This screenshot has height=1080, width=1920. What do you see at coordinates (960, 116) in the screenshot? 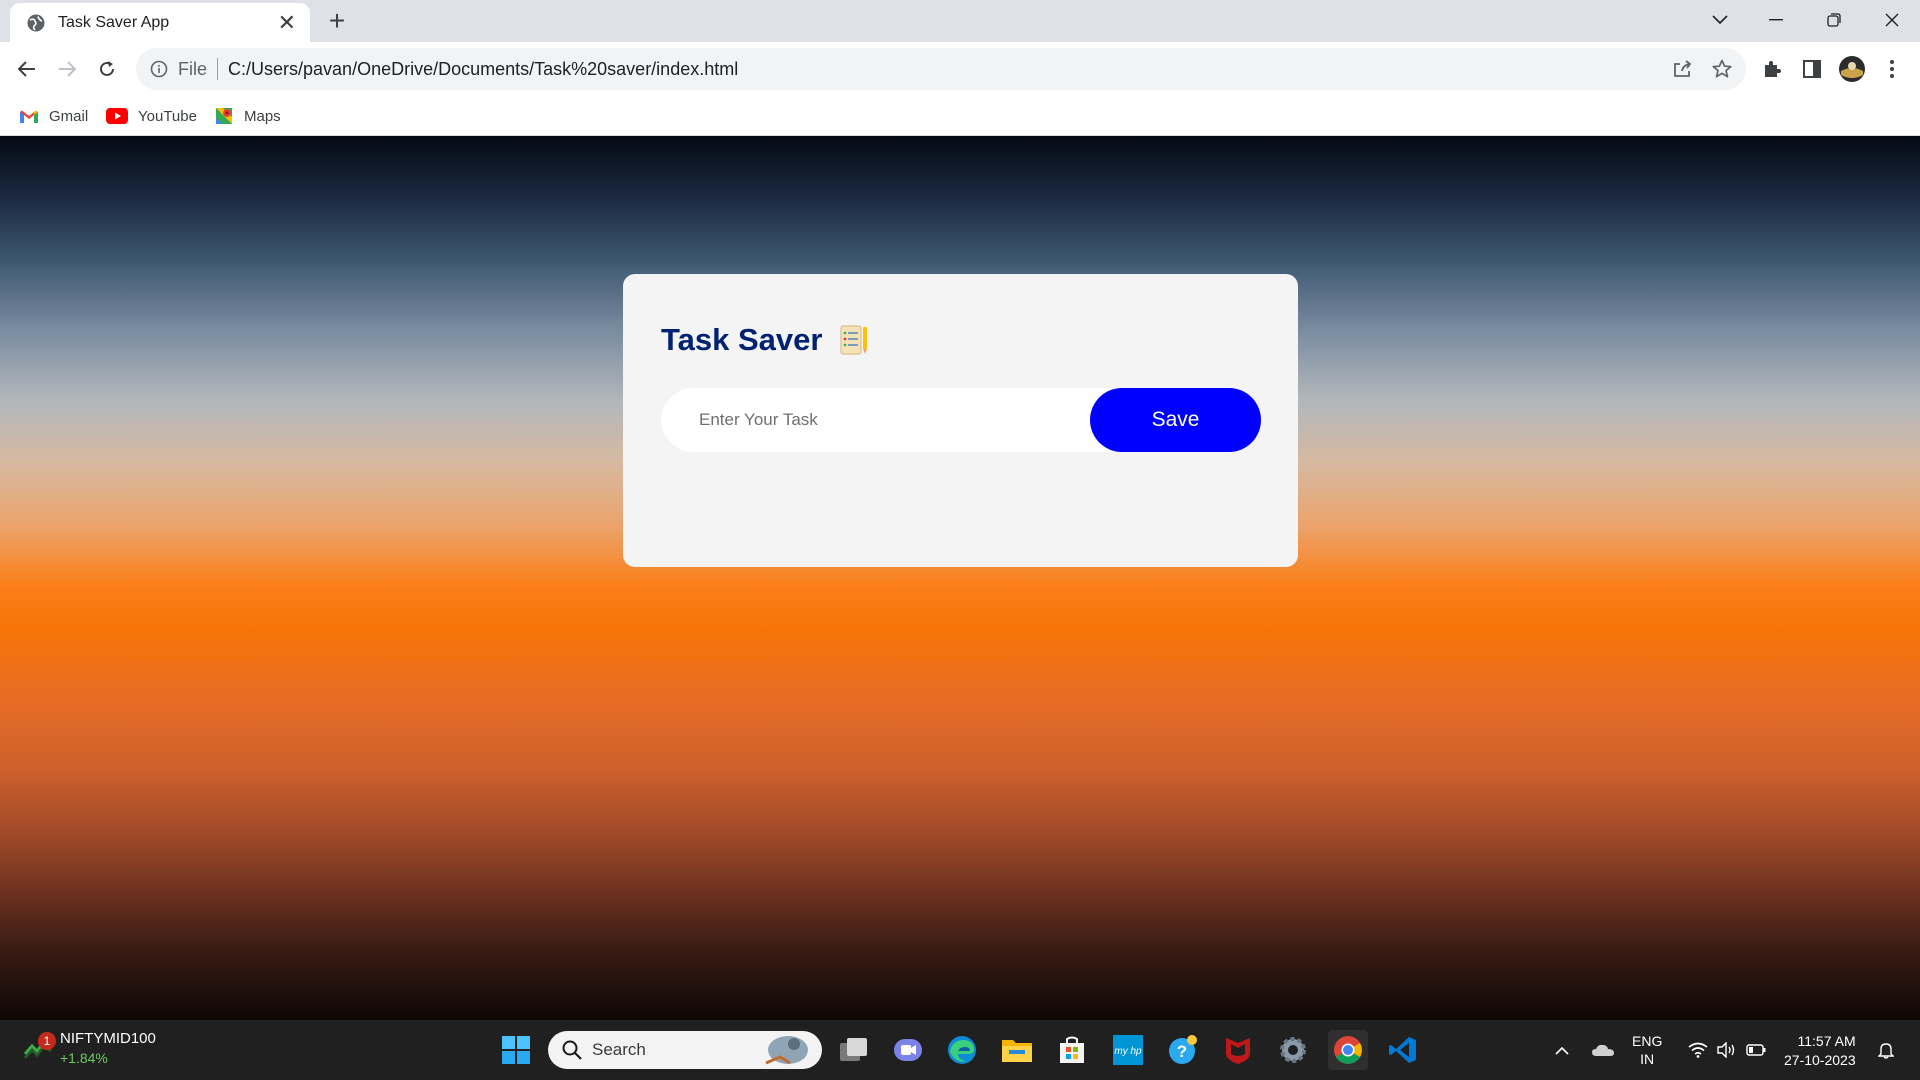
I see `bookmarks-bar: Gmail YouTube Maps` at bounding box center [960, 116].